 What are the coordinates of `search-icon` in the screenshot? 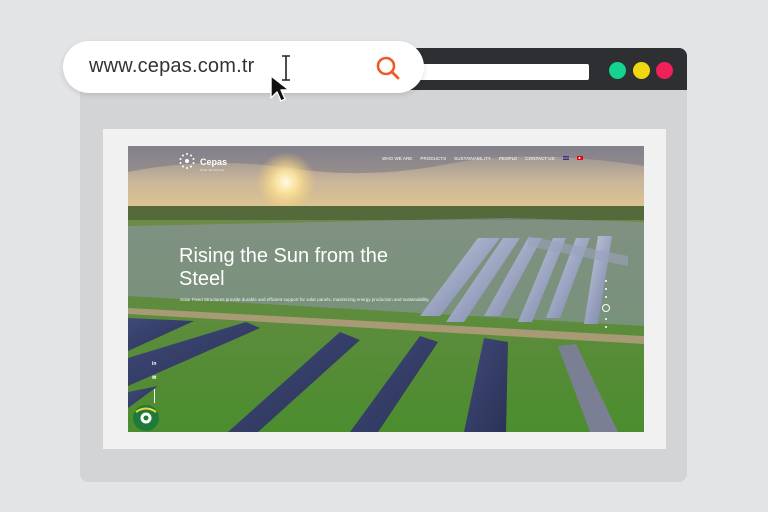 It's located at (388, 68).